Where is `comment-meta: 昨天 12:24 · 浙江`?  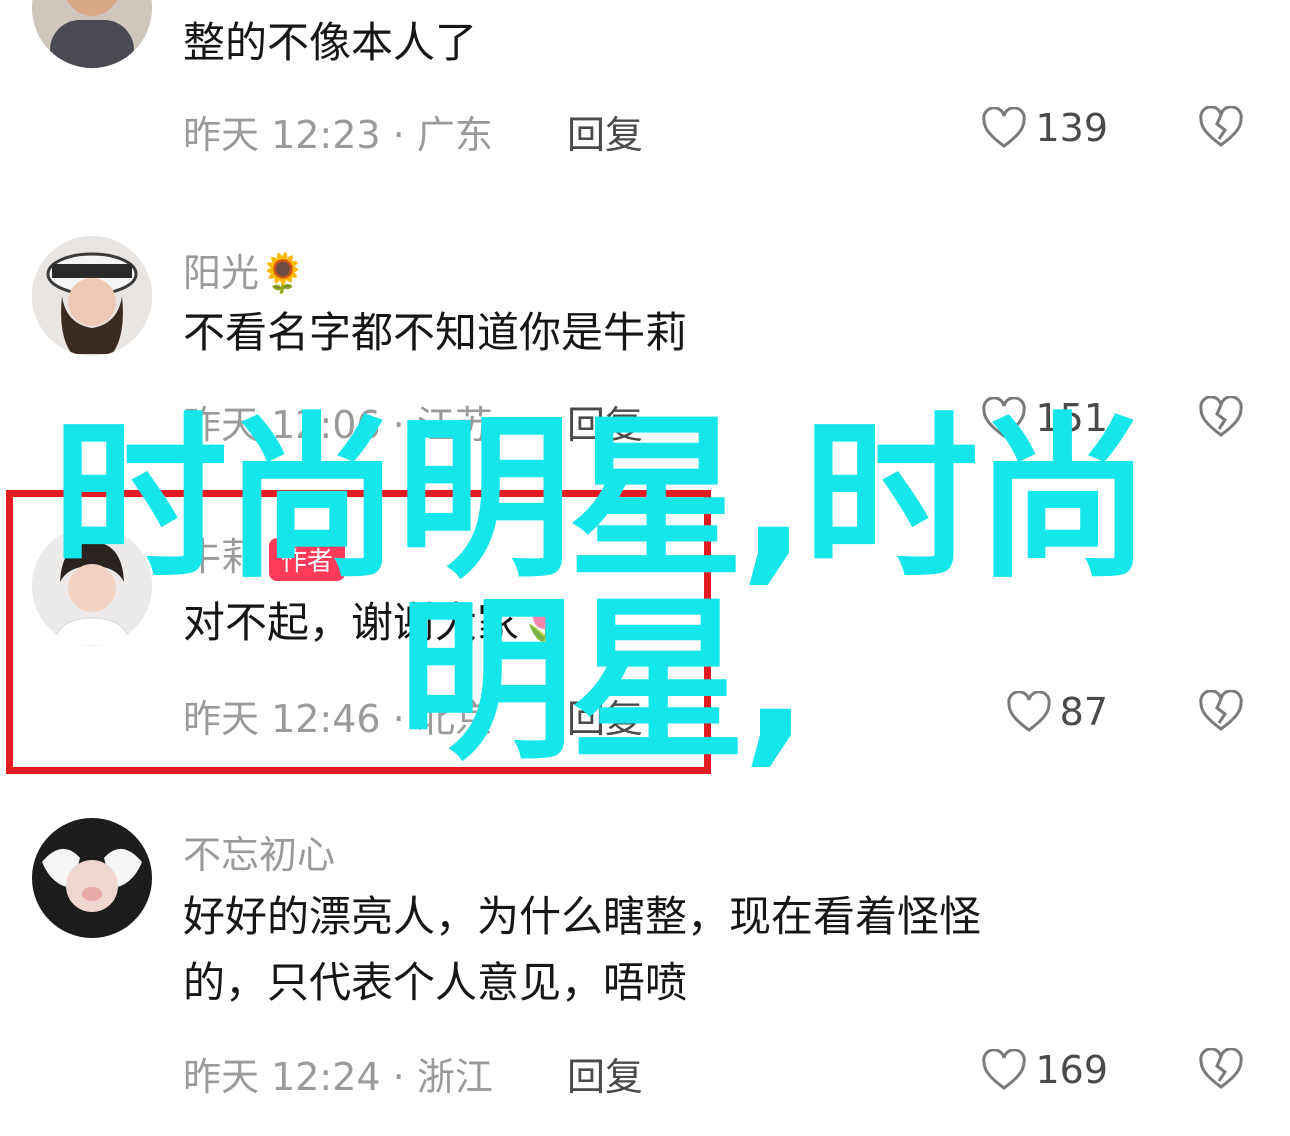 comment-meta: 昨天 12:24 · 浙江 is located at coordinates (338, 1077).